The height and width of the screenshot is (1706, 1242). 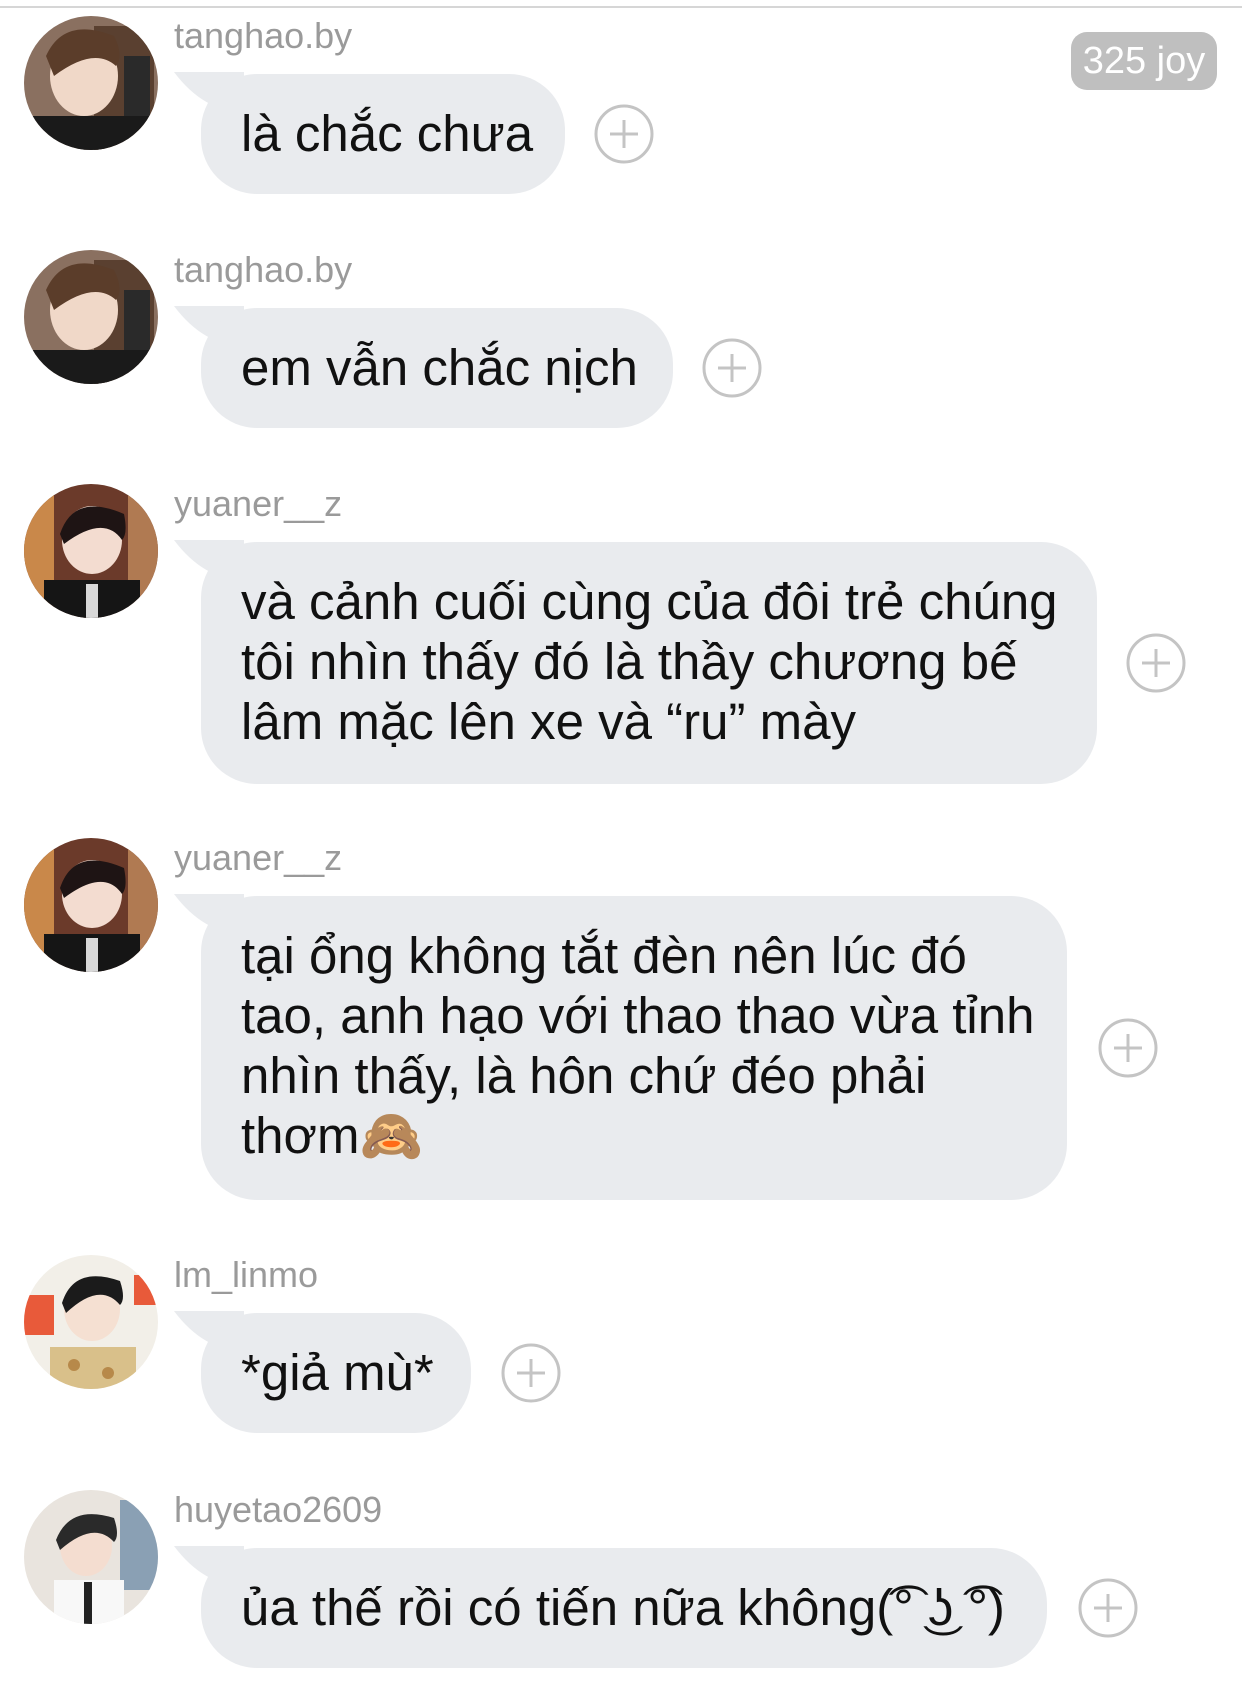 What do you see at coordinates (638, 1015) in the screenshot?
I see `message-text-line: tao, anh hạo với thao thao vừa tỉnh` at bounding box center [638, 1015].